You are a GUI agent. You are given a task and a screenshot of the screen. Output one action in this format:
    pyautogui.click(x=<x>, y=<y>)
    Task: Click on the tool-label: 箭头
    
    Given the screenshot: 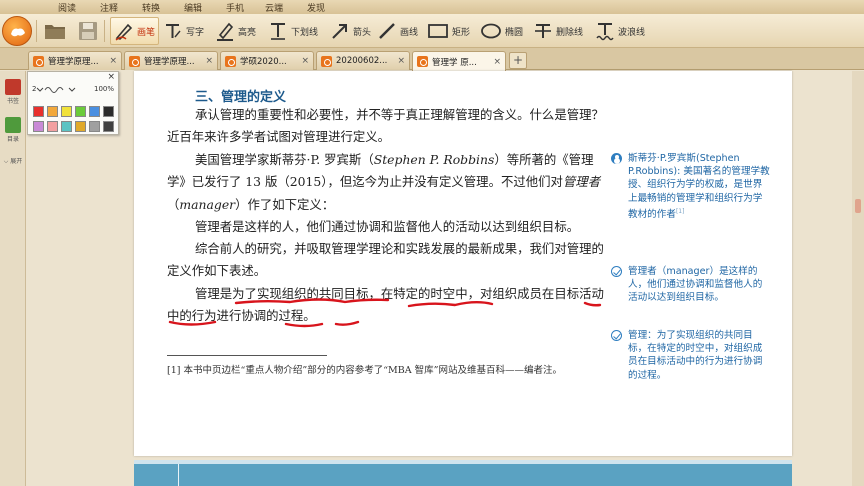 What is the action you would take?
    pyautogui.click(x=362, y=32)
    